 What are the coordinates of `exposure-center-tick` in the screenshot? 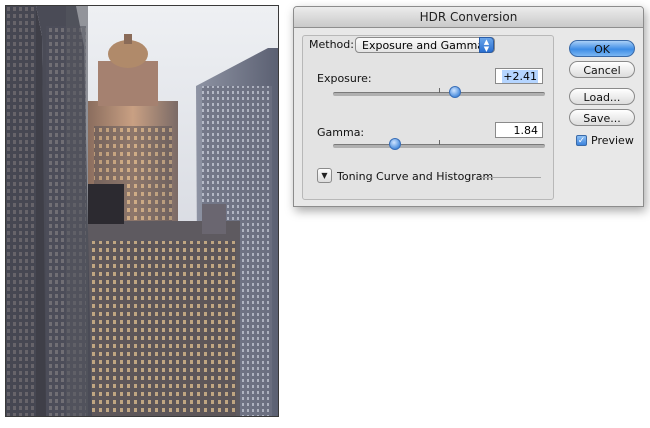 It's located at (439, 90).